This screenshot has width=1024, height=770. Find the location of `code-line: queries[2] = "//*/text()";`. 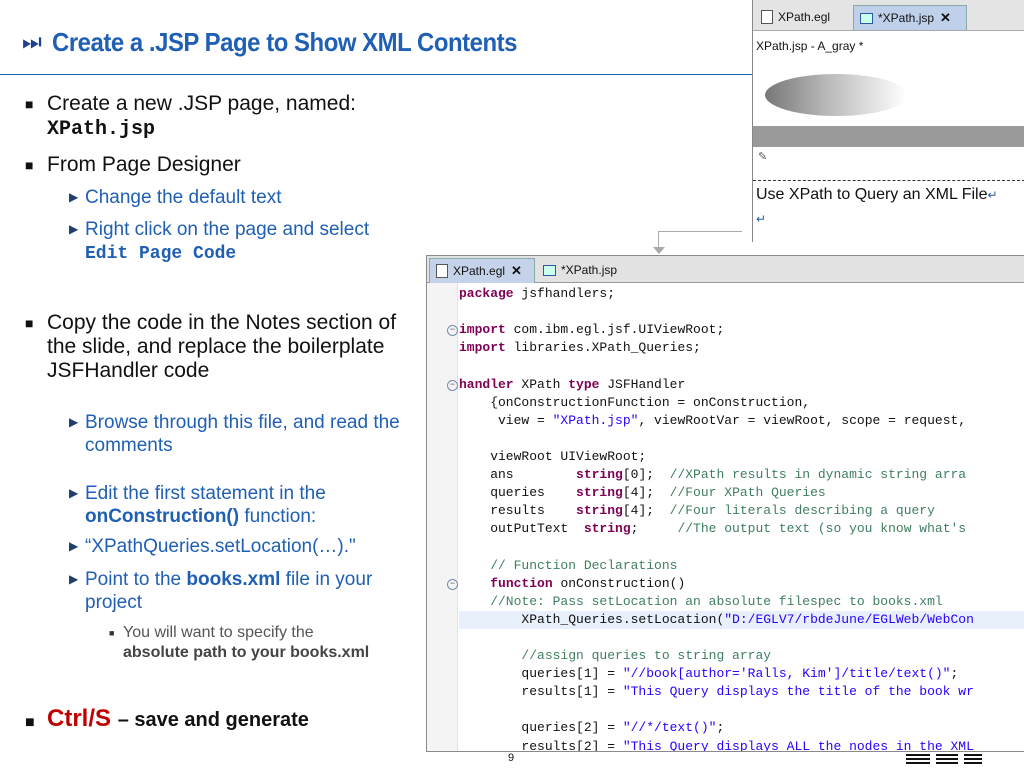

code-line: queries[2] = "//*/text()"; is located at coordinates (591, 728).